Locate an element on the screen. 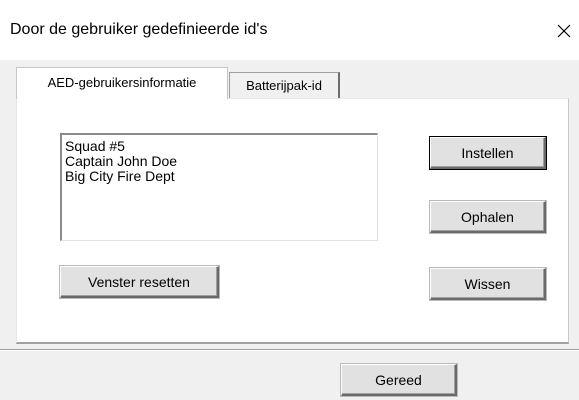 The width and height of the screenshot is (579, 400). done-button: Gereed is located at coordinates (399, 380).